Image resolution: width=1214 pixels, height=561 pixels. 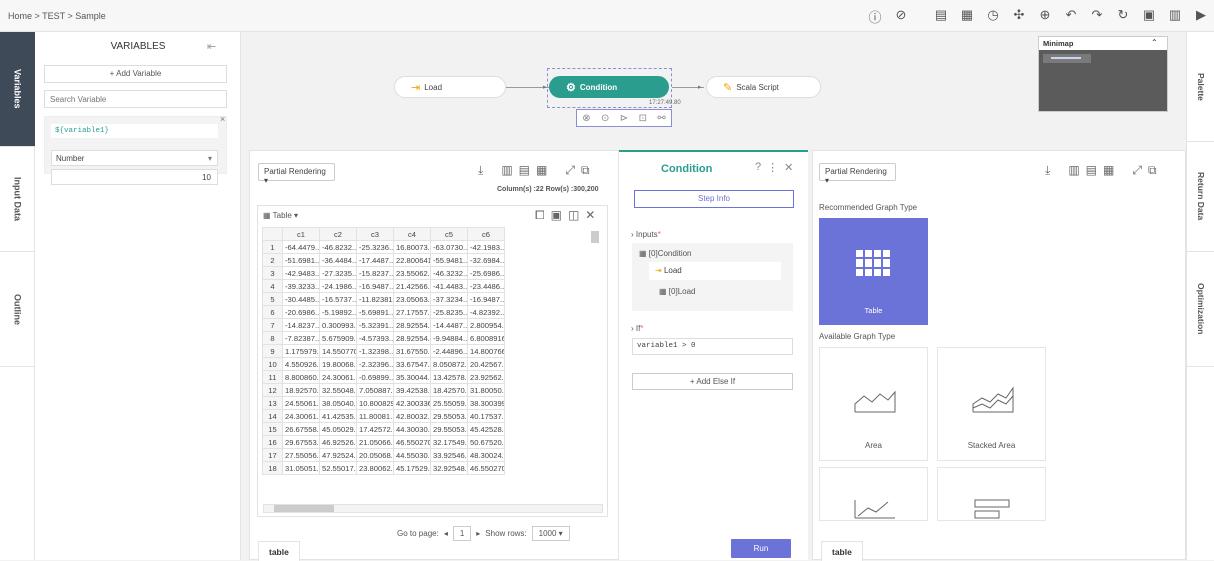 I want to click on column-header-c2: c2, so click(x=338, y=234).